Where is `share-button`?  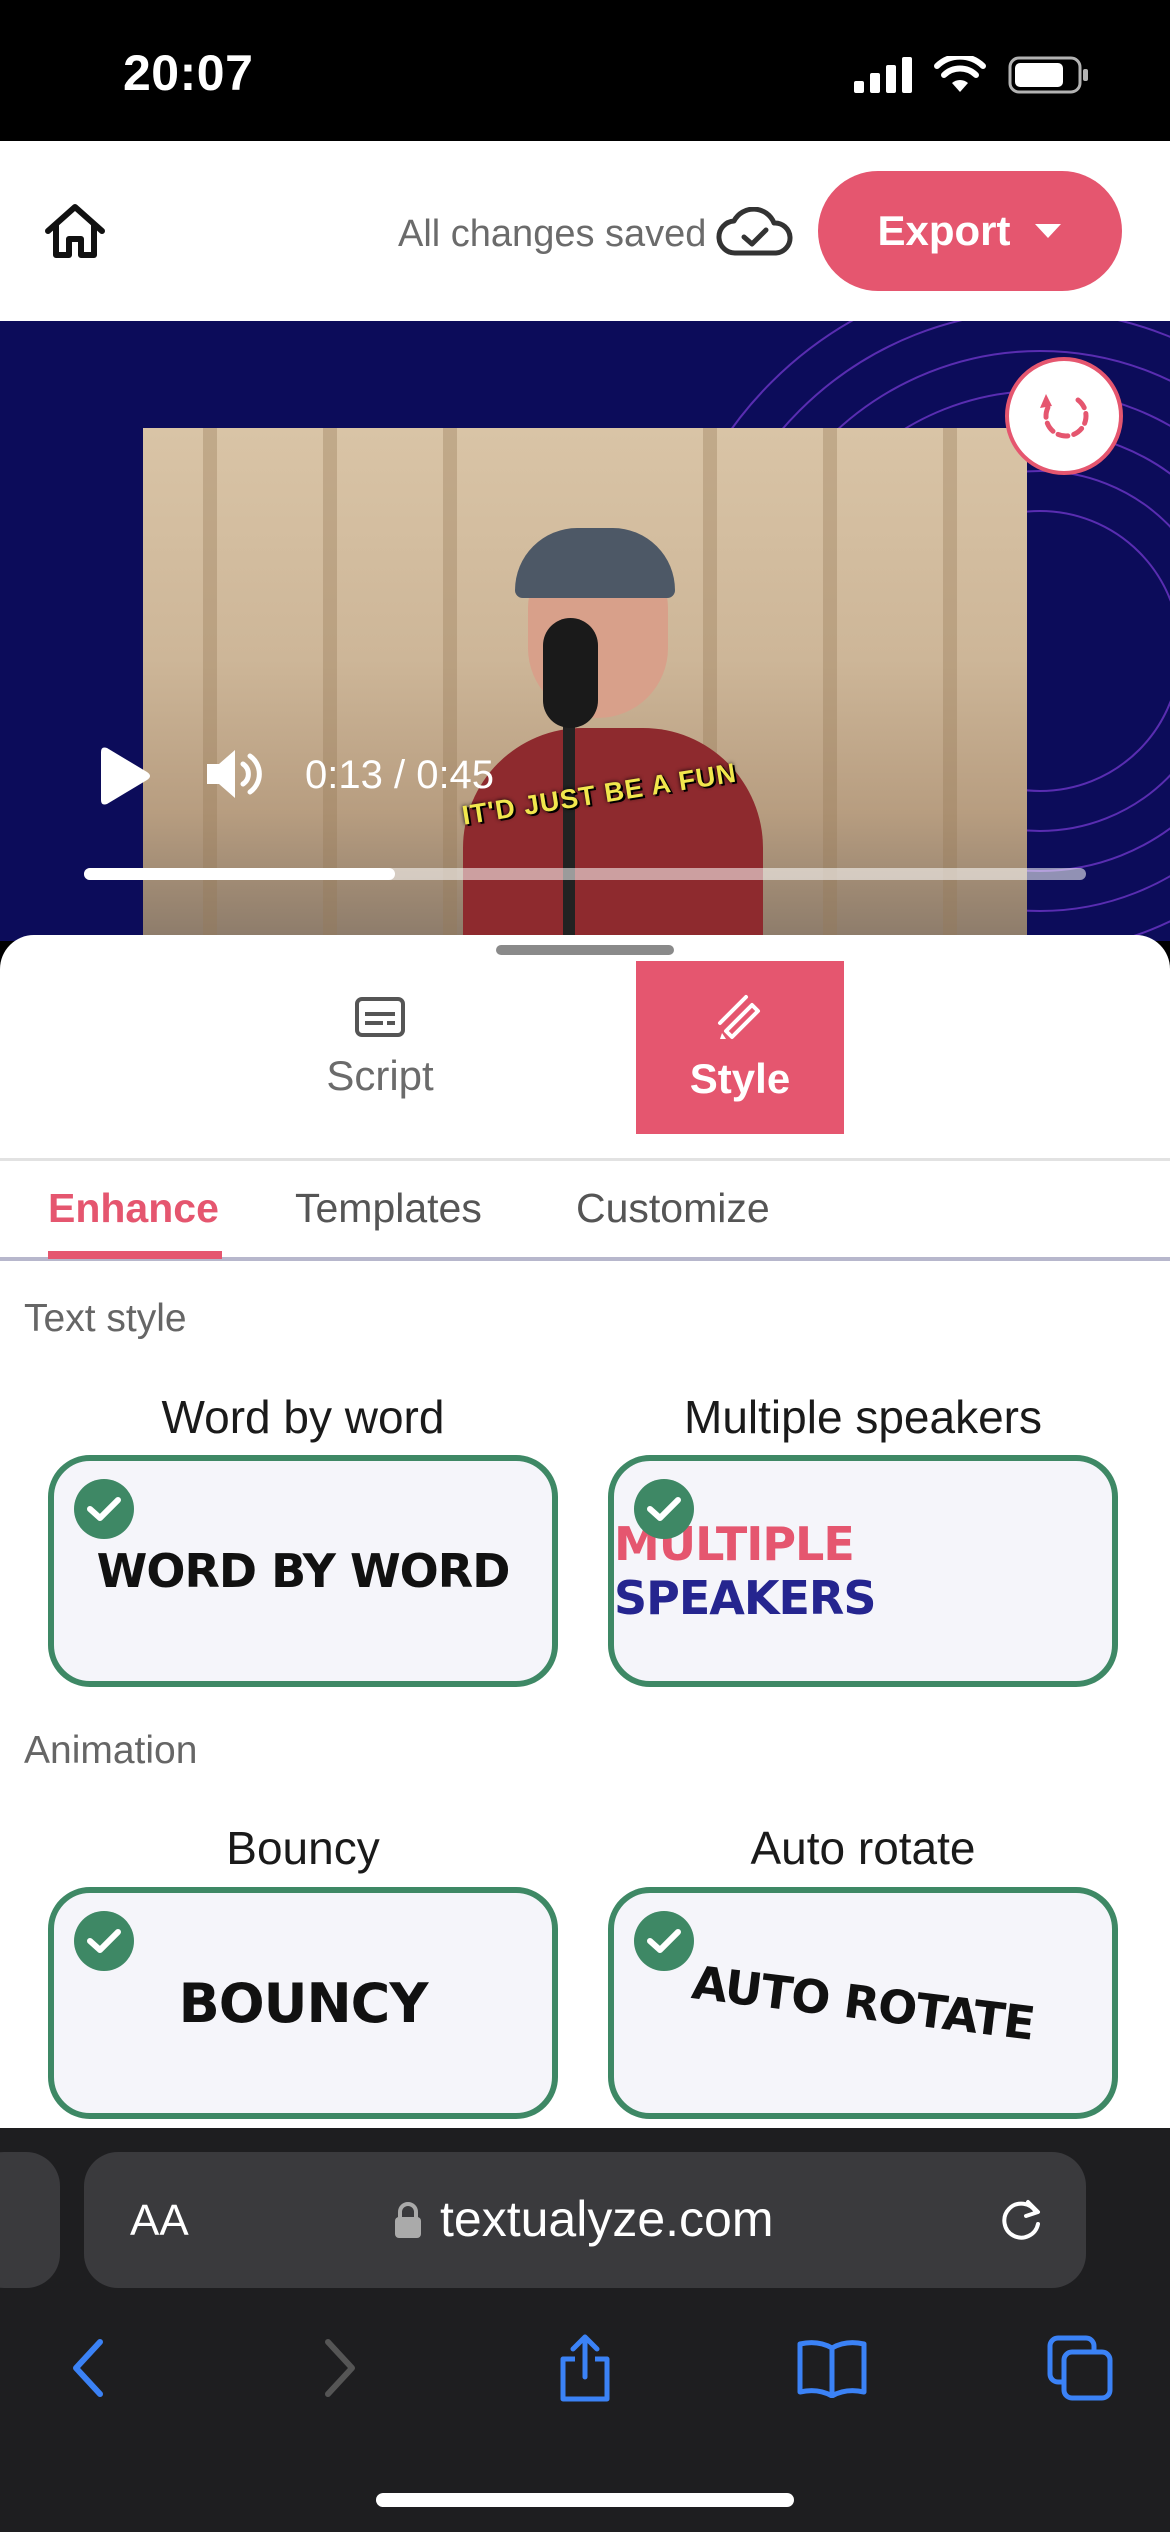 share-button is located at coordinates (585, 2368).